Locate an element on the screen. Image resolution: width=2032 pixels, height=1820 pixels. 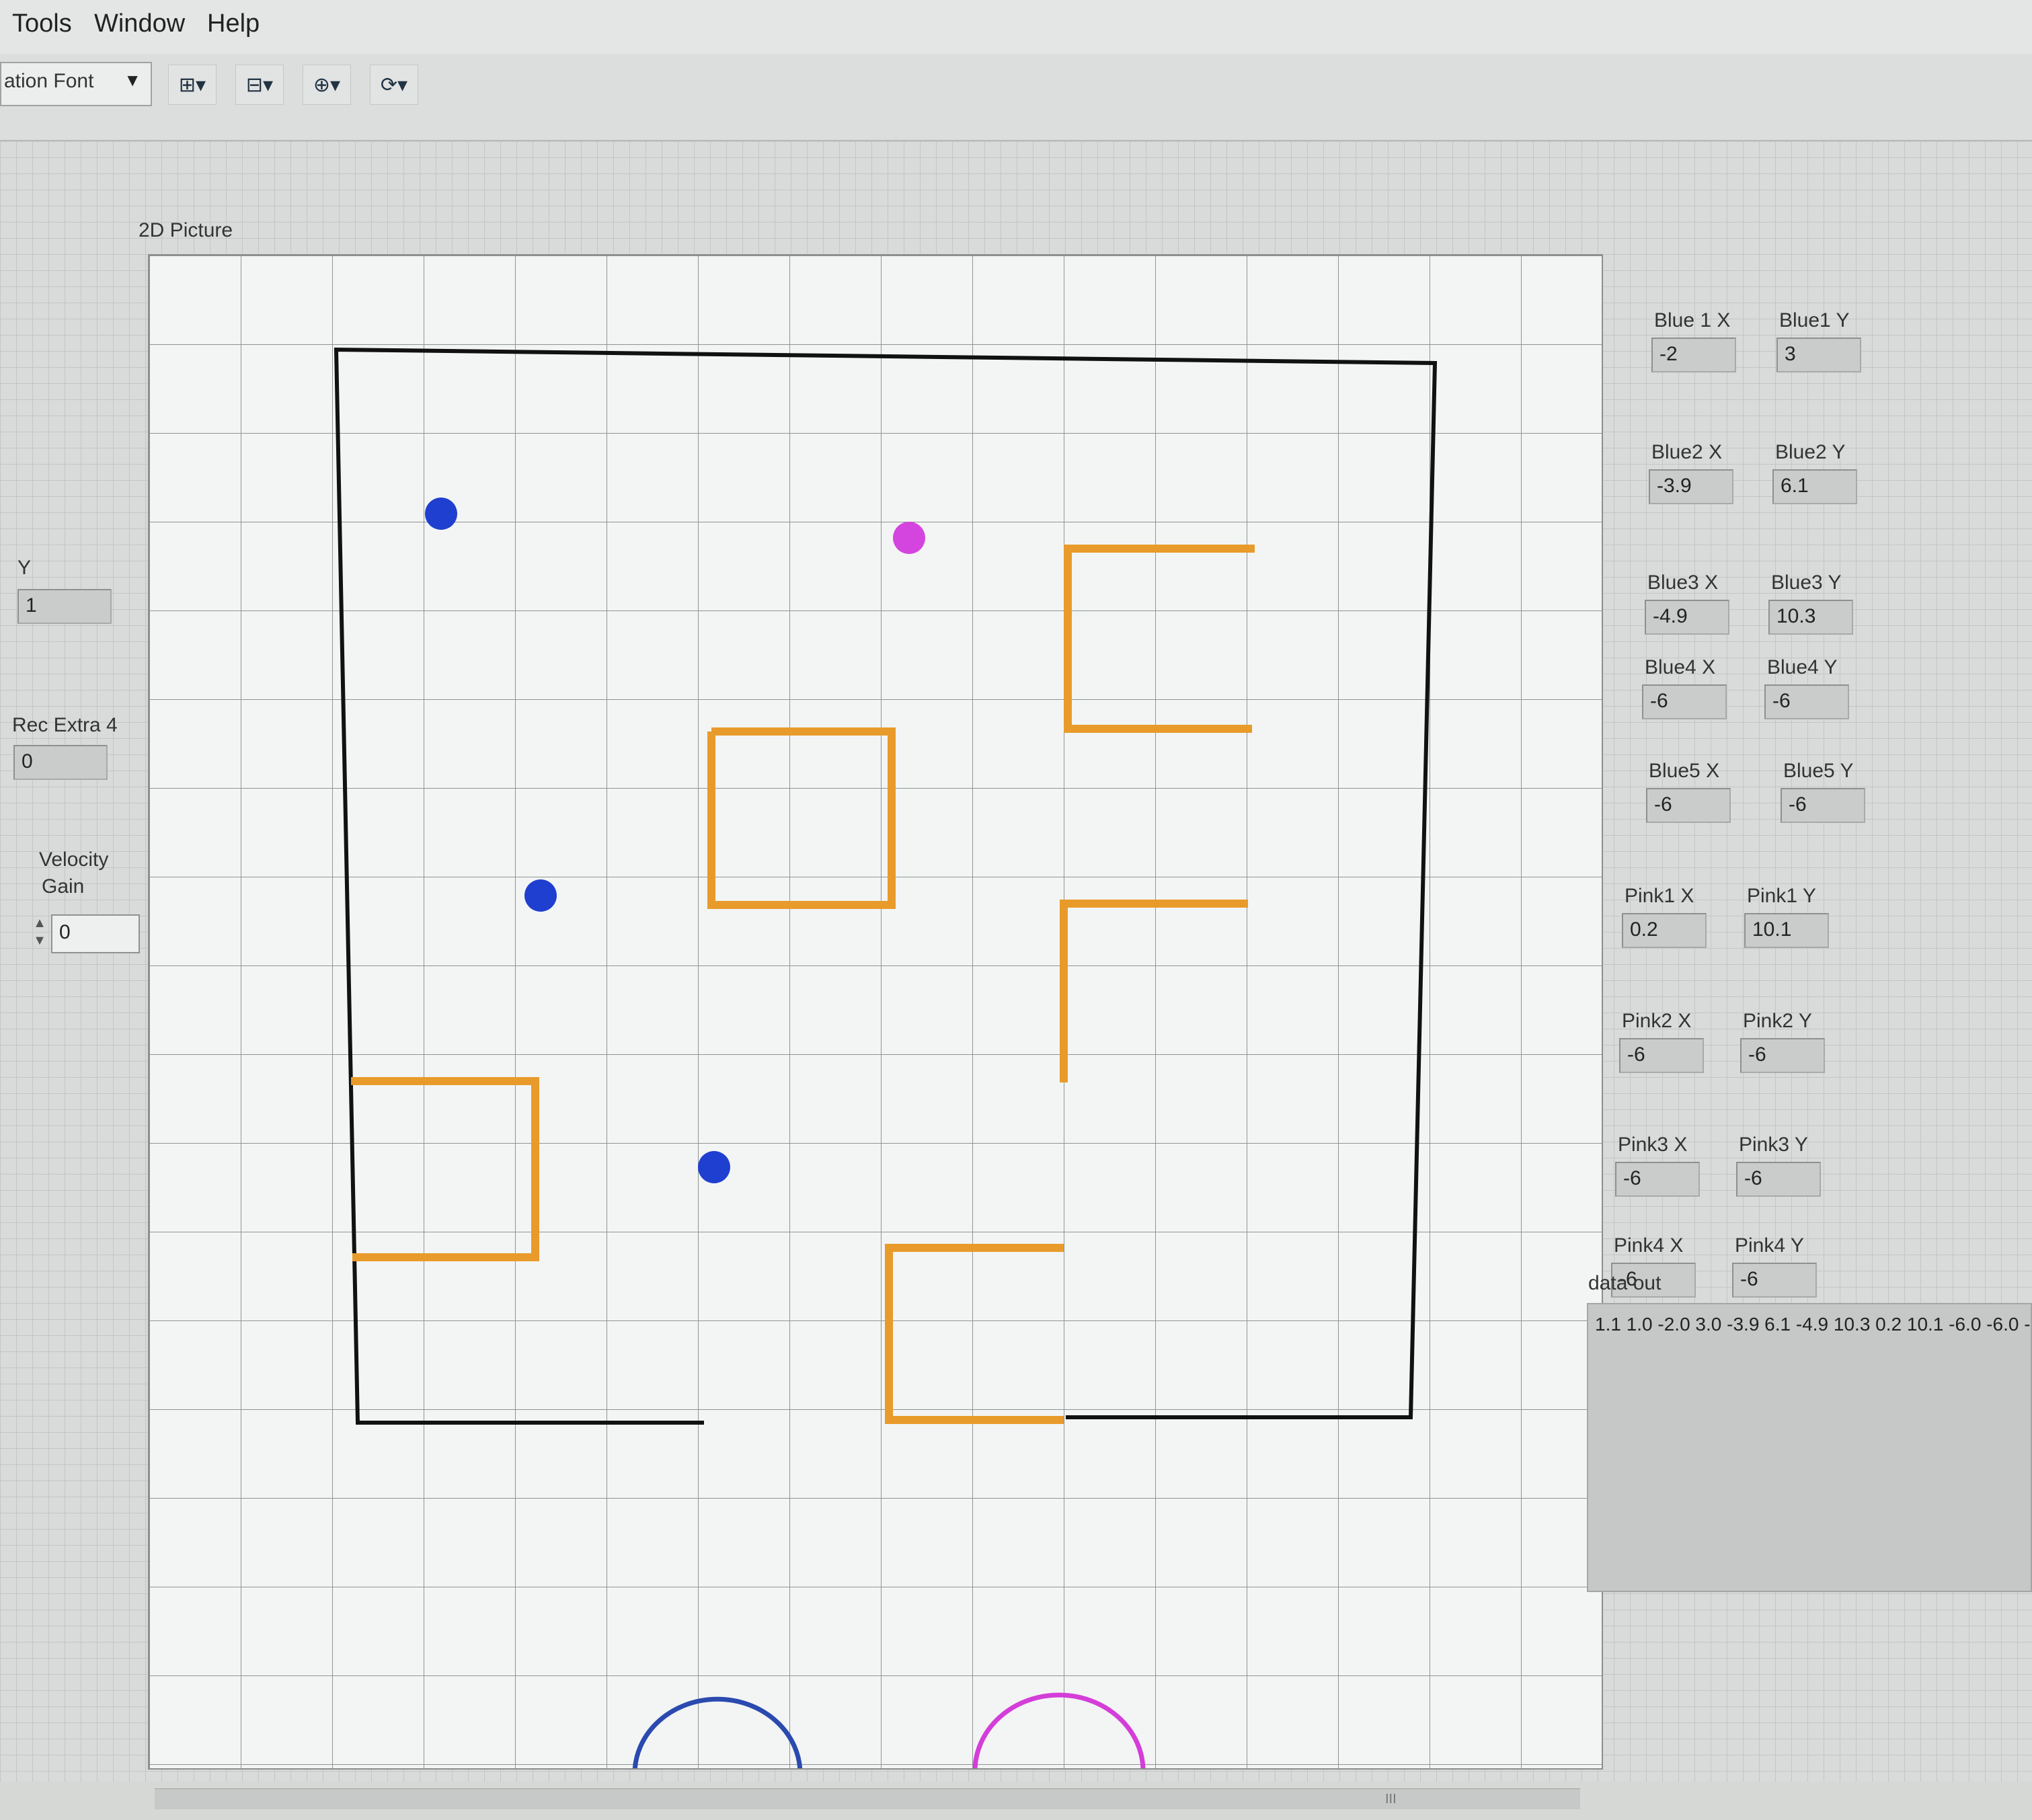
indicator-y-label: Pink1 Y is located at coordinates (1781, 896).